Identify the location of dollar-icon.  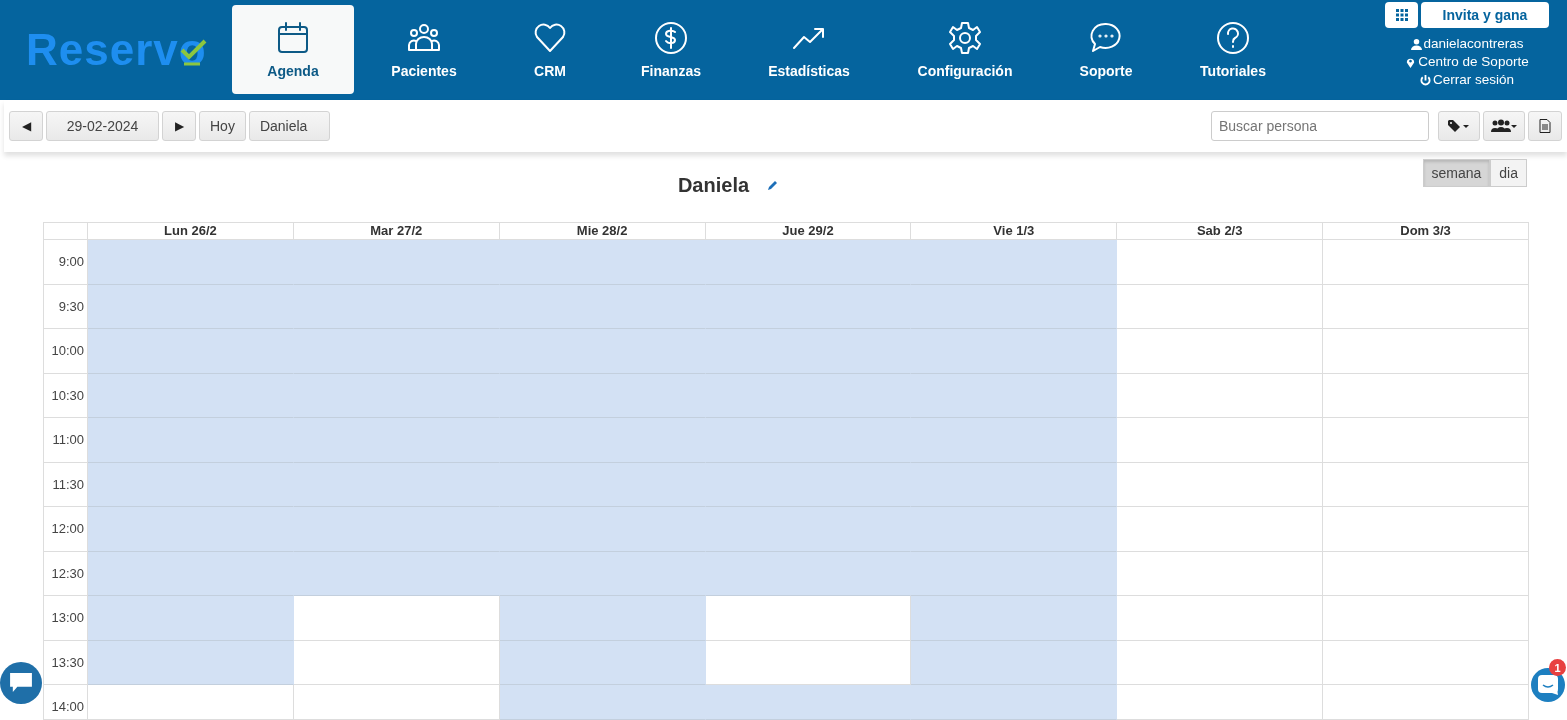
(671, 37).